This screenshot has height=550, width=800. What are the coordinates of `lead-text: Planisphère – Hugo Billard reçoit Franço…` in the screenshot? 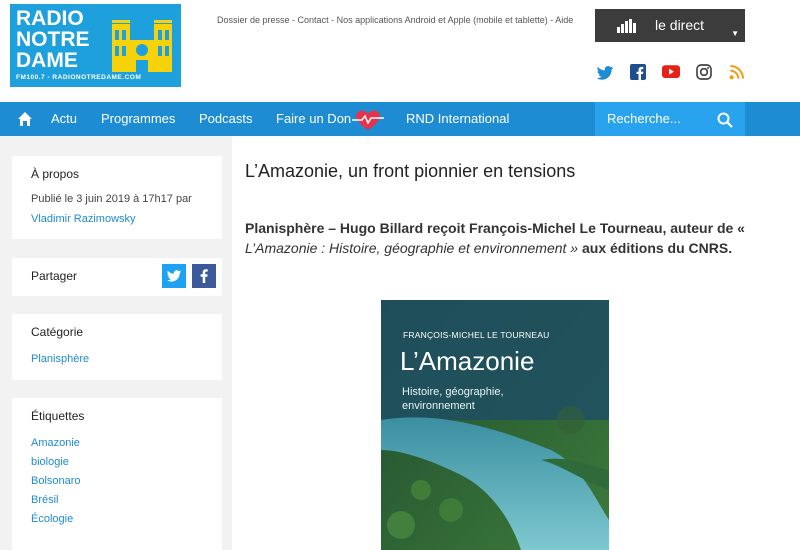 It's located at (495, 228).